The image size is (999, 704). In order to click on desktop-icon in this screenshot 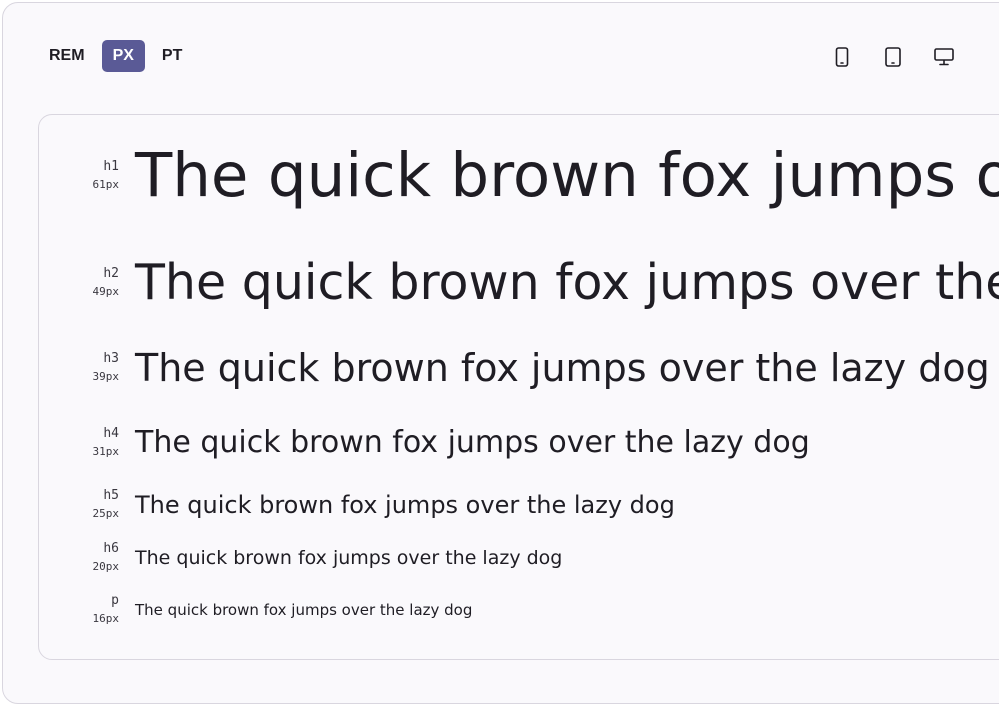, I will do `click(944, 57)`.